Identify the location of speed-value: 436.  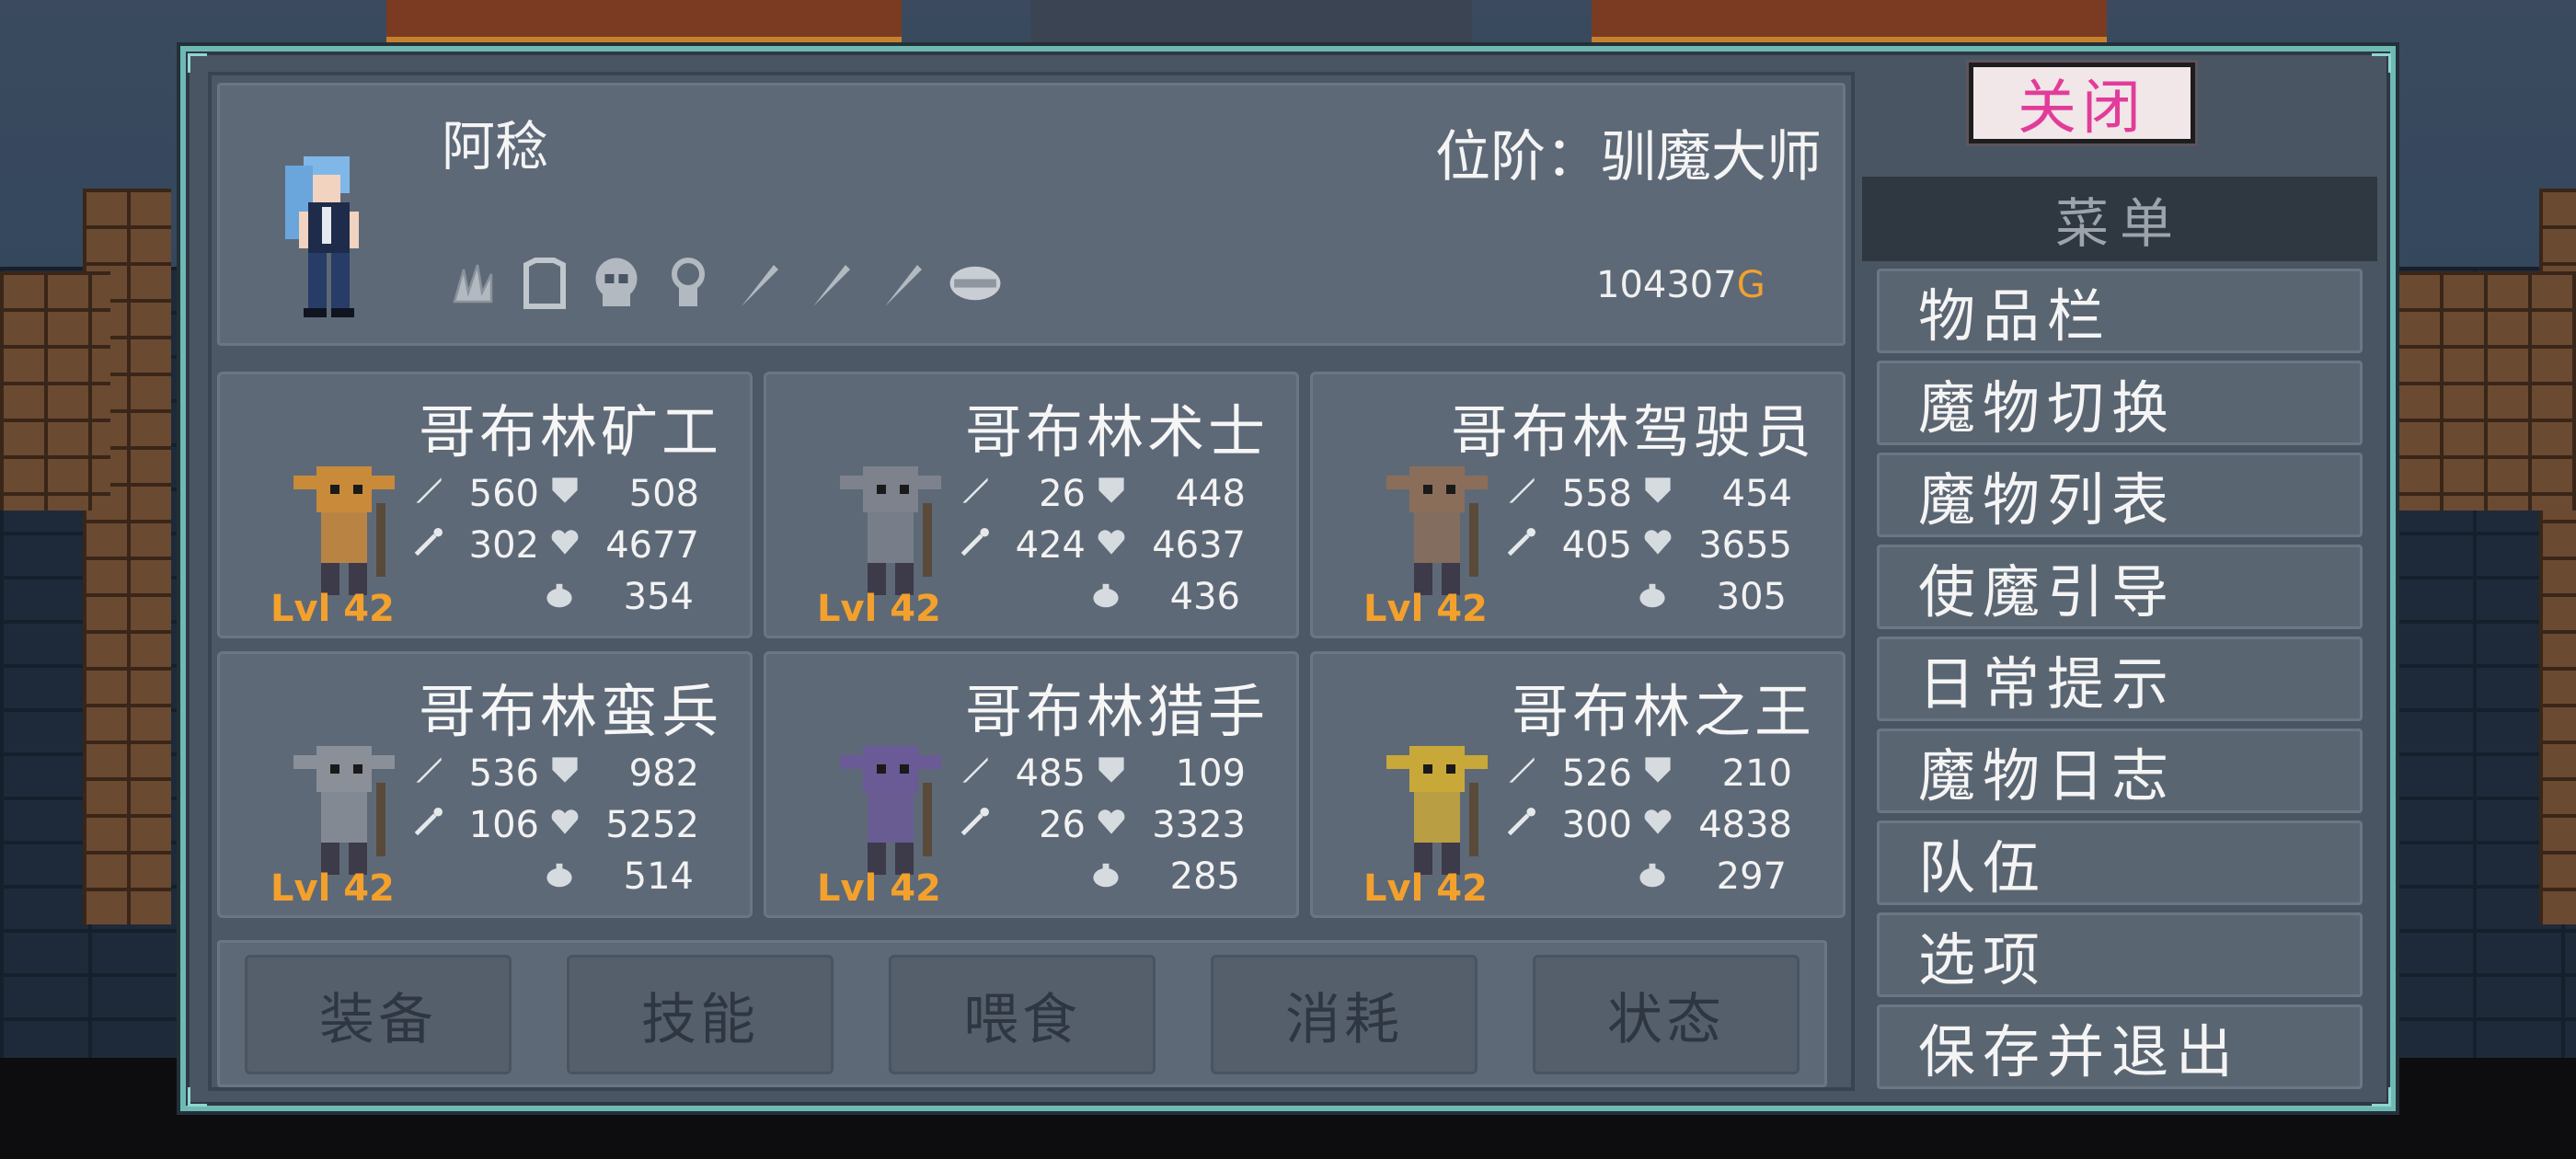
(1204, 597).